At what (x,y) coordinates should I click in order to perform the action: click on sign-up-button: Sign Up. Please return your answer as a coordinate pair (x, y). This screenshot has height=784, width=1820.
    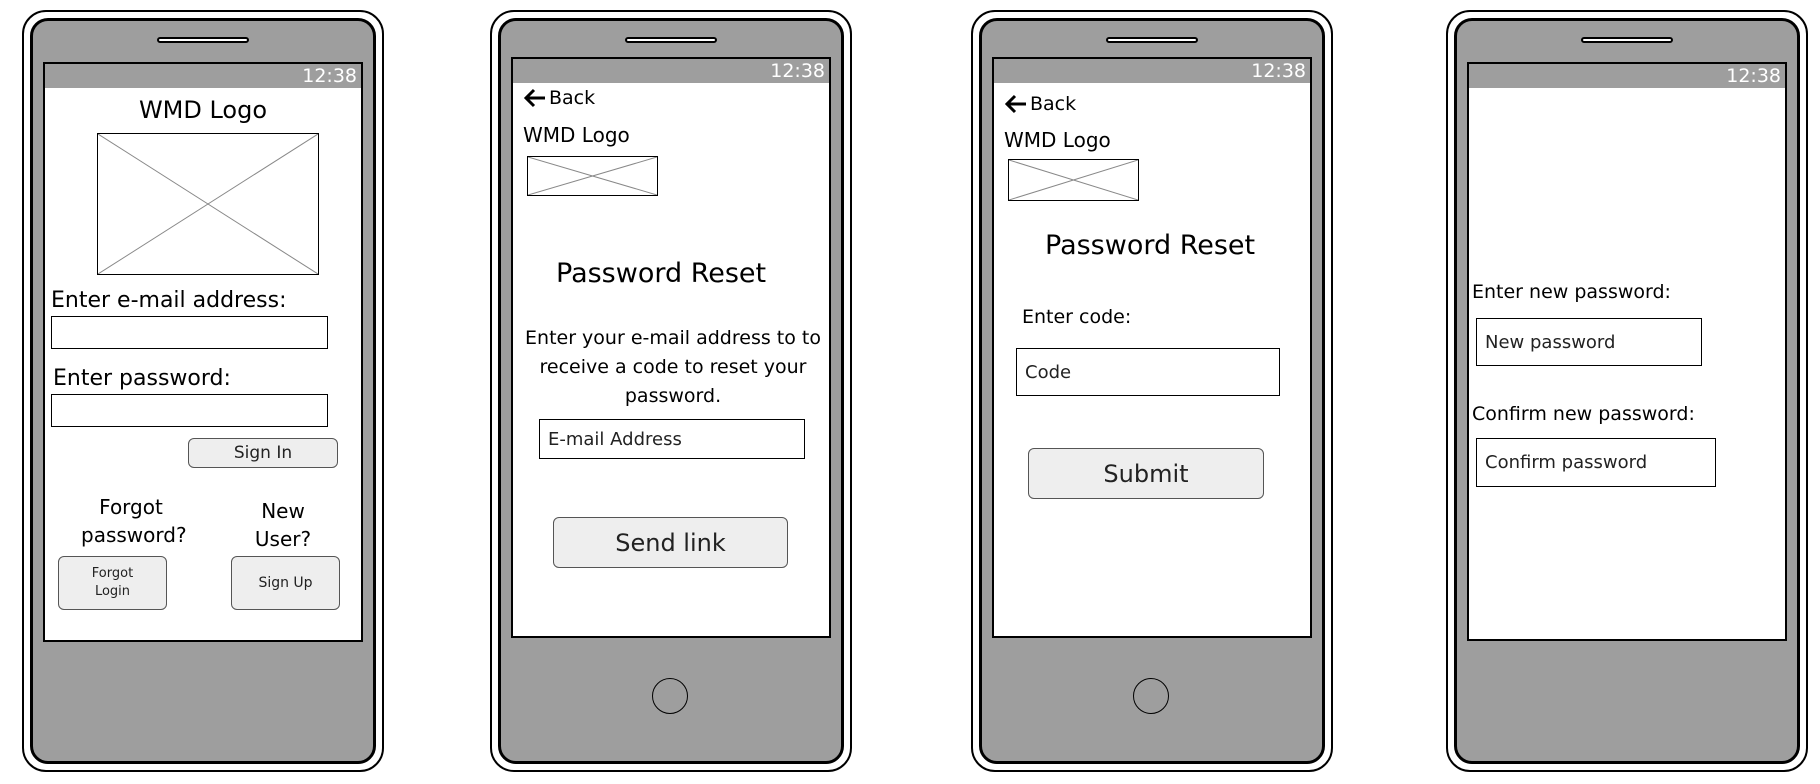
    Looking at the image, I should click on (285, 583).